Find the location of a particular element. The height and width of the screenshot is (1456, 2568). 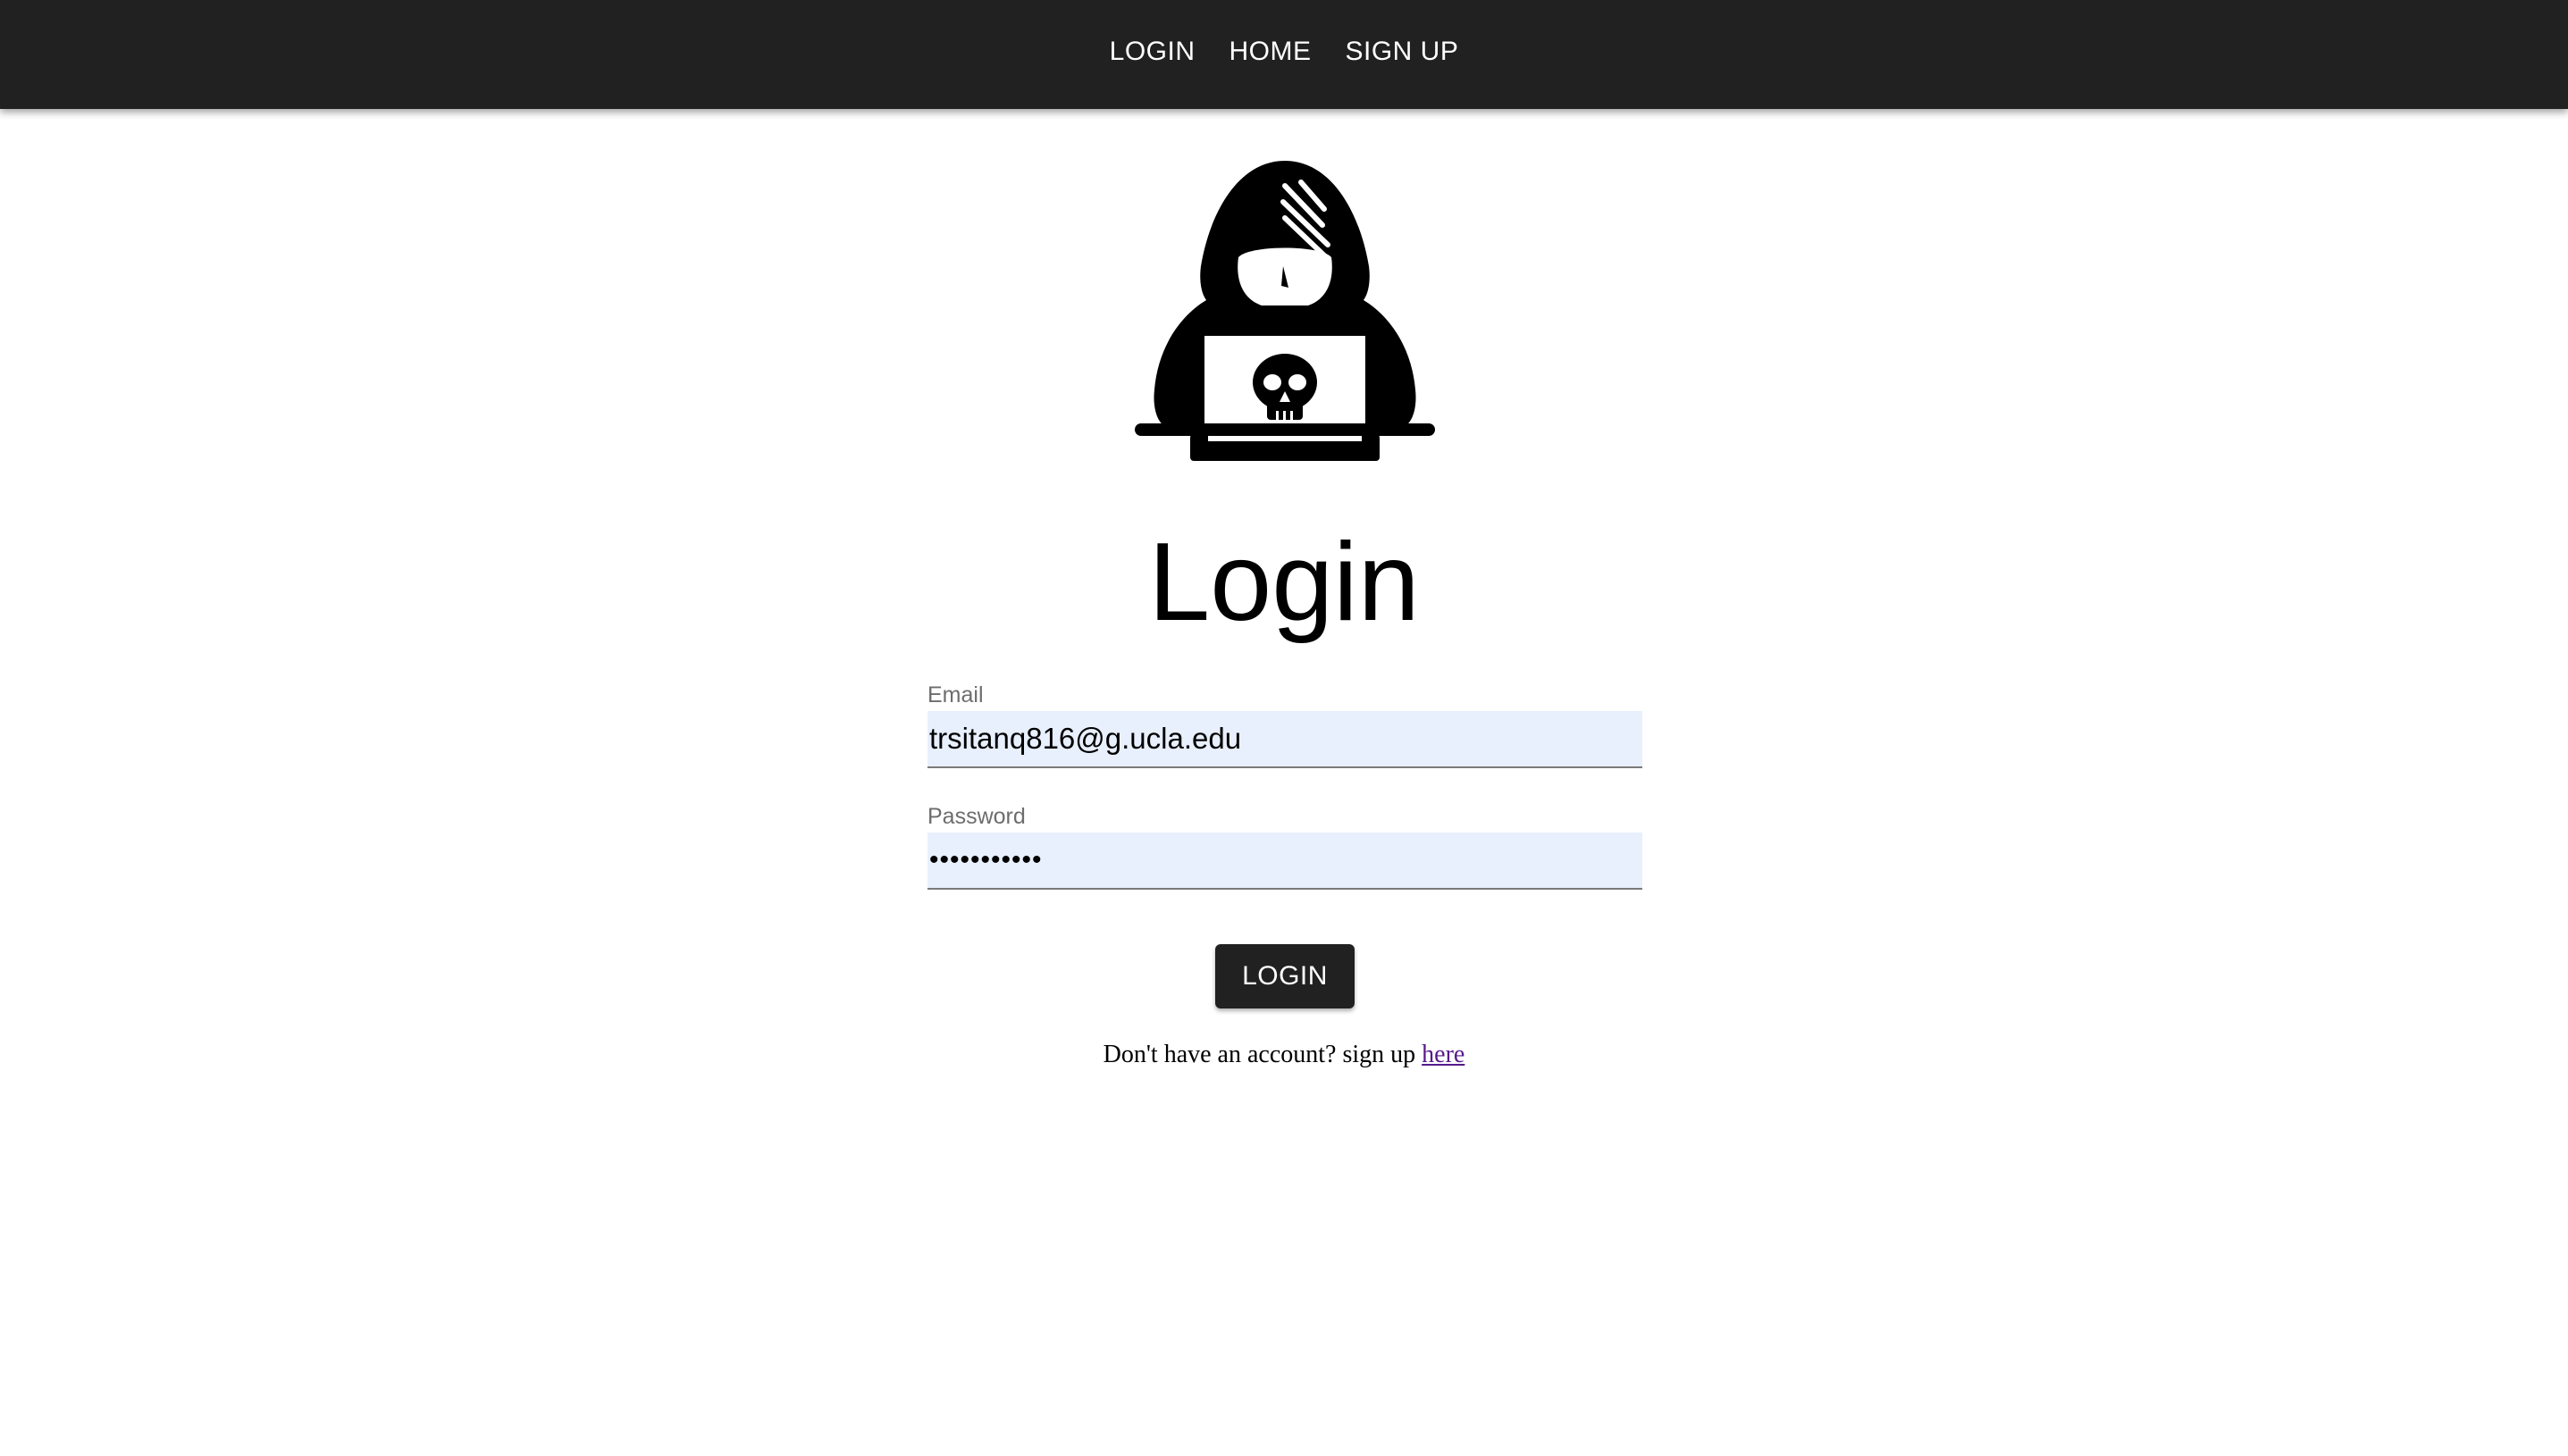

page-title: Login is located at coordinates (1284, 582).